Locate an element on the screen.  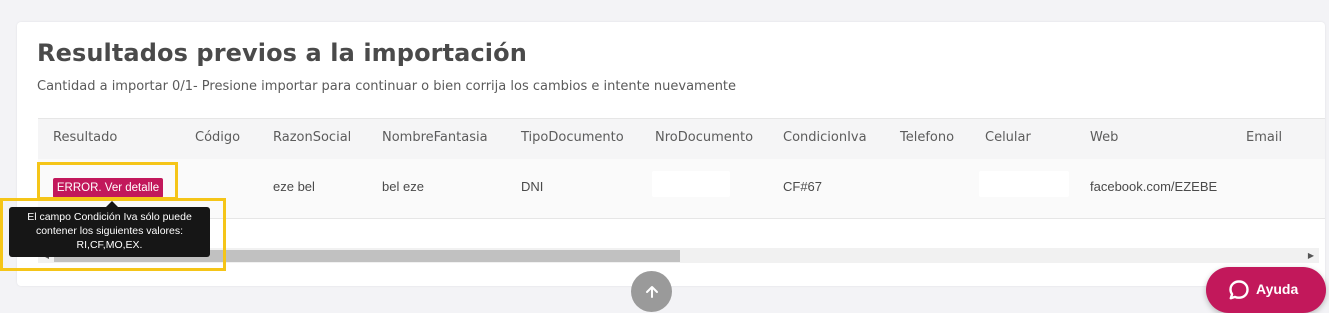
help-button-label: Ayuda is located at coordinates (1277, 289).